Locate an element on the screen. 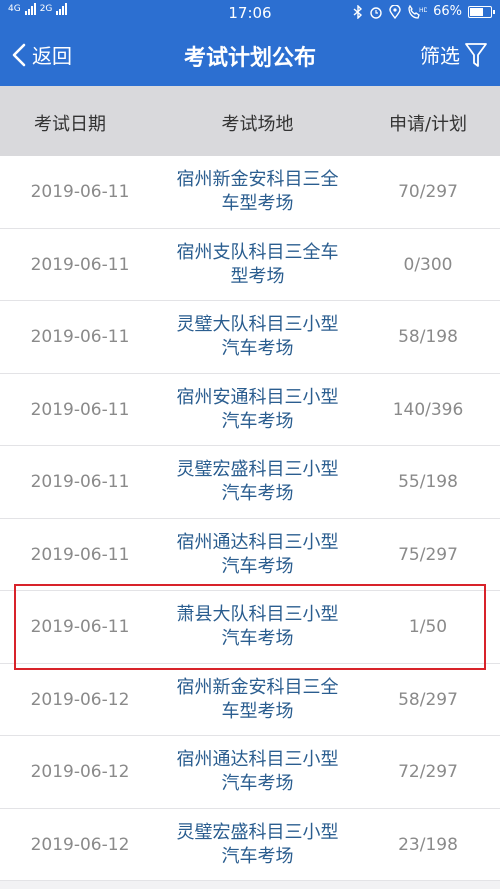 Image resolution: width=500 pixels, height=889 pixels. row-venue: 宿州安通科目三小型 汽车考场 is located at coordinates (257, 410).